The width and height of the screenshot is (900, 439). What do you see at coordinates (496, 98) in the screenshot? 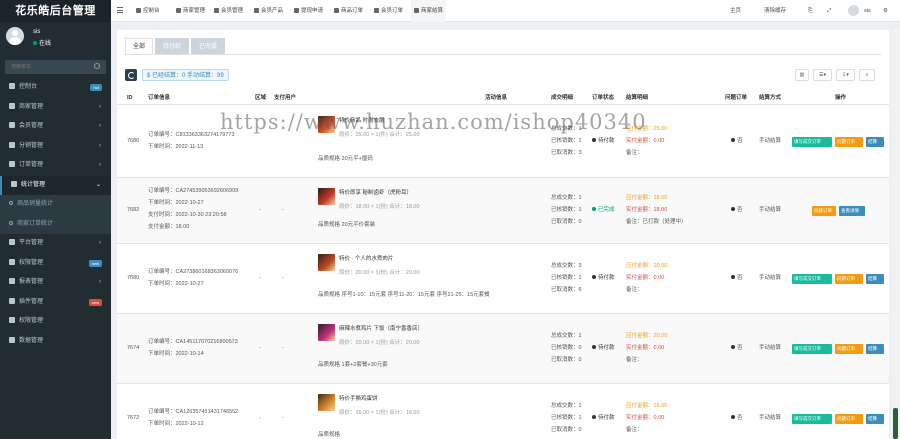
I see `column-header-4: 活动信息` at bounding box center [496, 98].